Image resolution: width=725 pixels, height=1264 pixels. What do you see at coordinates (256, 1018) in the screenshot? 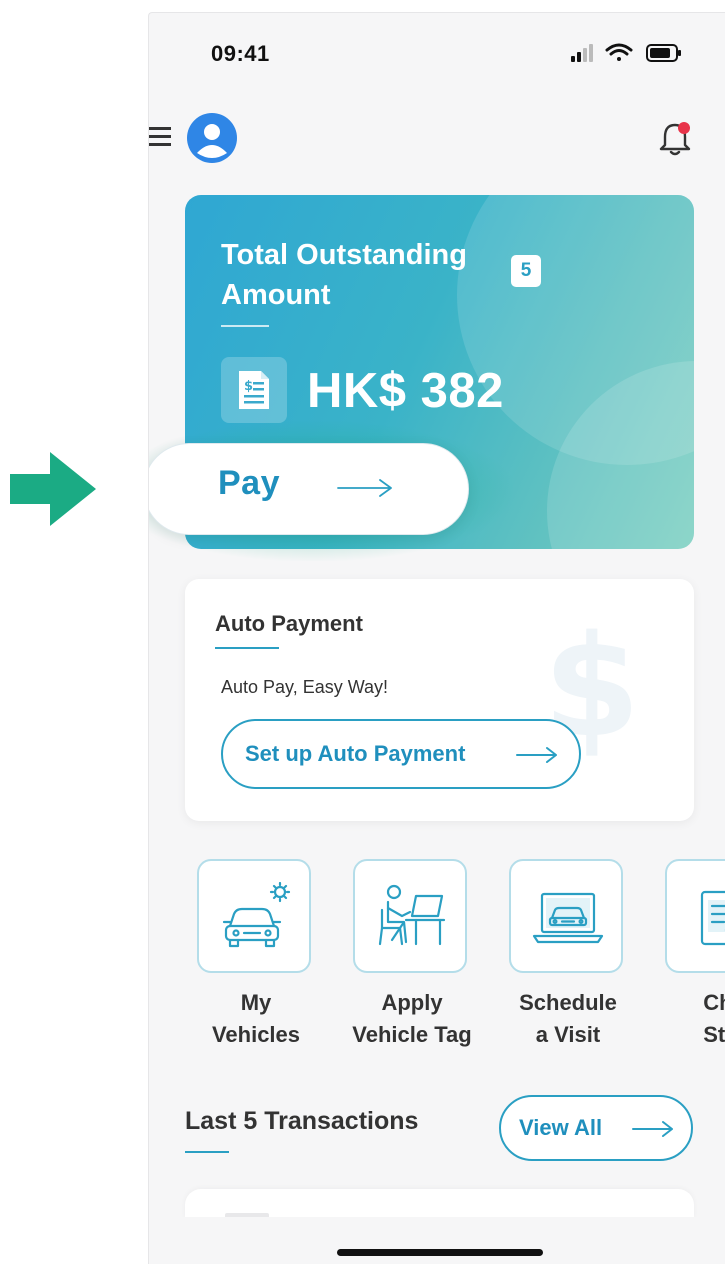
I see `quick-action-label: My Vehicles` at bounding box center [256, 1018].